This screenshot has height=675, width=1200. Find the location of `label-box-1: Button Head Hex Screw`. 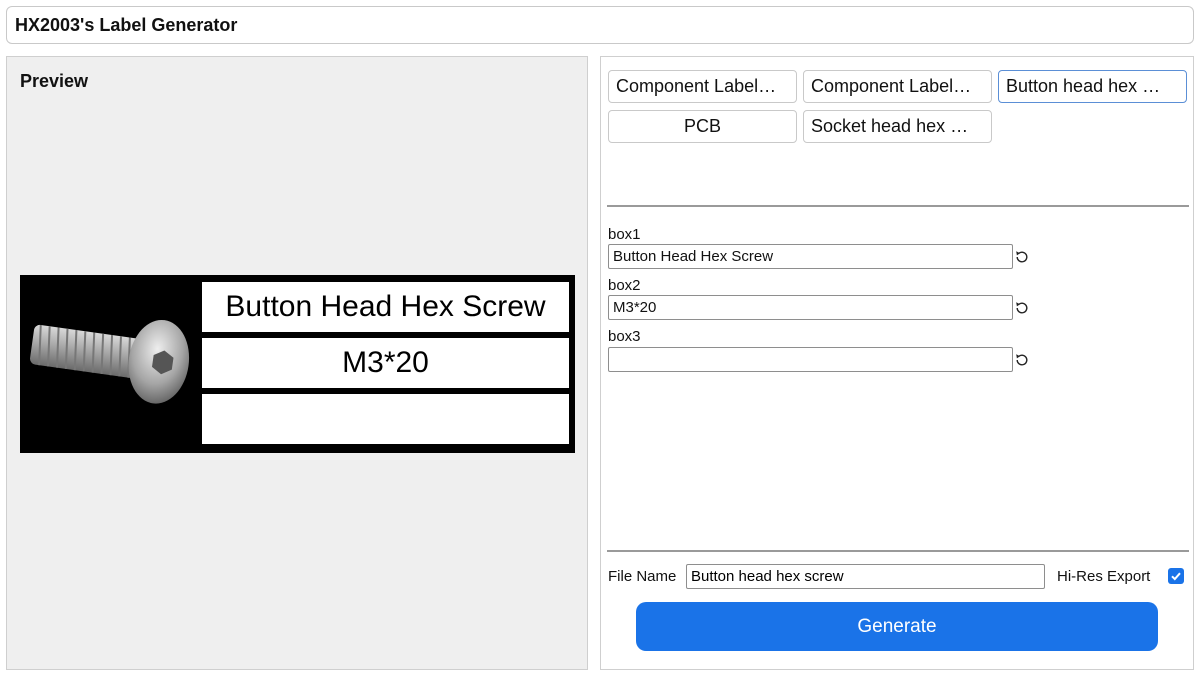

label-box-1: Button Head Hex Screw is located at coordinates (385, 307).